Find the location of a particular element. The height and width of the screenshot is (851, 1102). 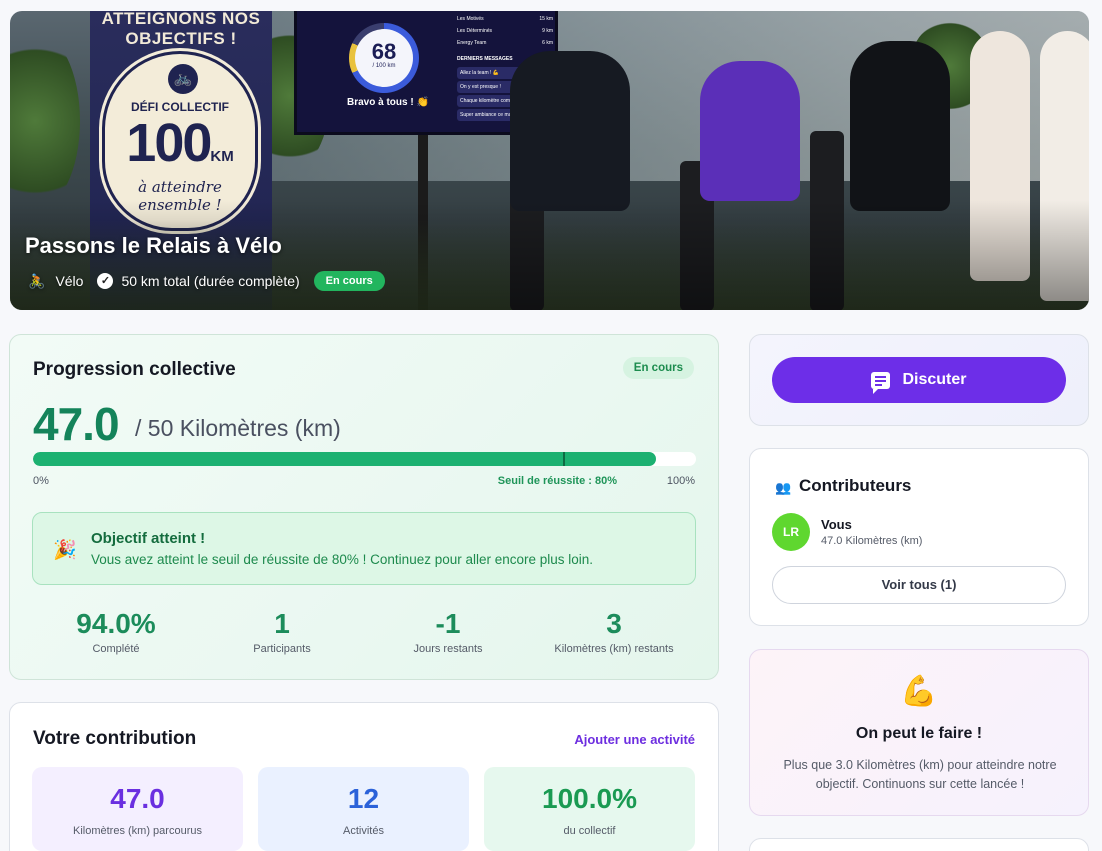

tile-label: Activités is located at coordinates (363, 831).